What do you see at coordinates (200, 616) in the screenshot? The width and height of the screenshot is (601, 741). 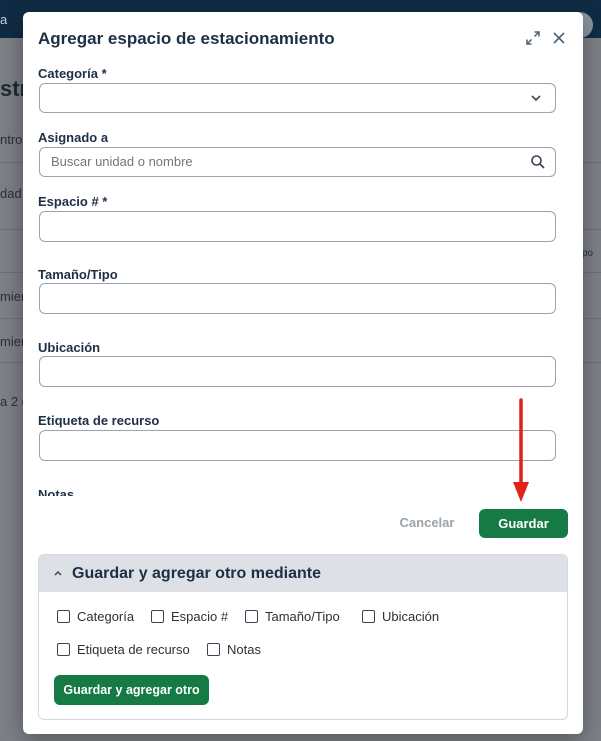 I see `checkbox-label: Espacio #` at bounding box center [200, 616].